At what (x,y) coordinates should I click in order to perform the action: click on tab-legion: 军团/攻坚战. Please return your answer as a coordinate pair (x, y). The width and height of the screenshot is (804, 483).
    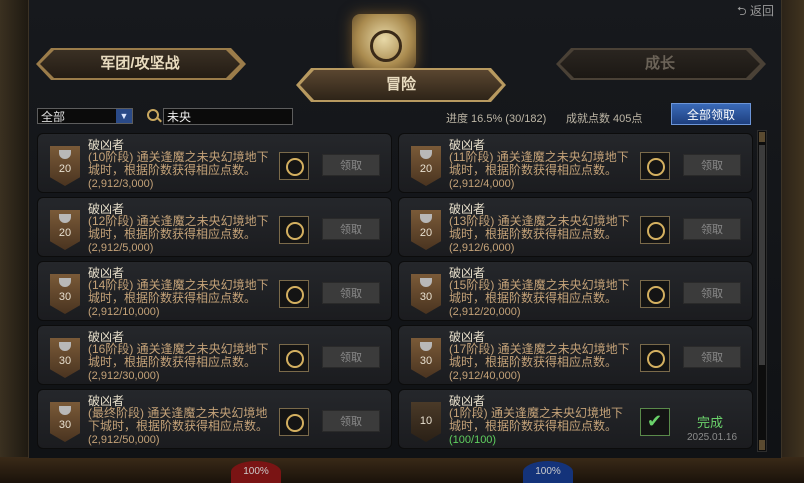
    Looking at the image, I should click on (140, 64).